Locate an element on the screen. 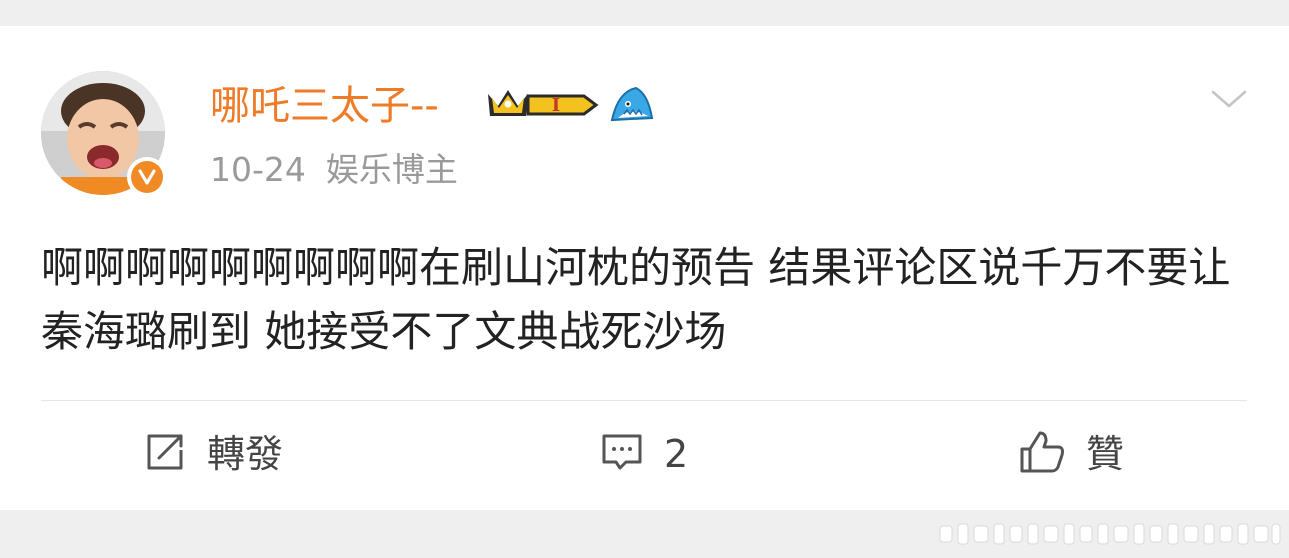 The image size is (1289, 558). crown-badge-icon: I is located at coordinates (542, 107).